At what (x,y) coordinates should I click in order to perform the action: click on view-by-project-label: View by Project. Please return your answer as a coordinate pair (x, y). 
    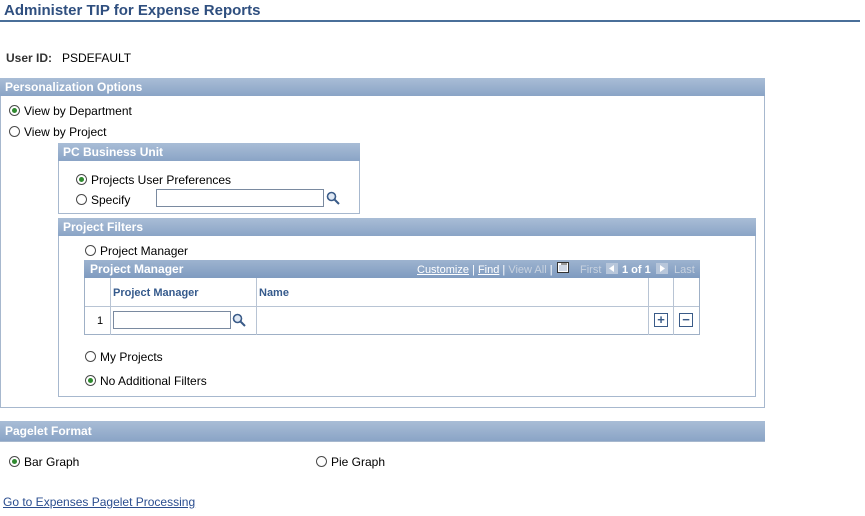
    Looking at the image, I should click on (65, 132).